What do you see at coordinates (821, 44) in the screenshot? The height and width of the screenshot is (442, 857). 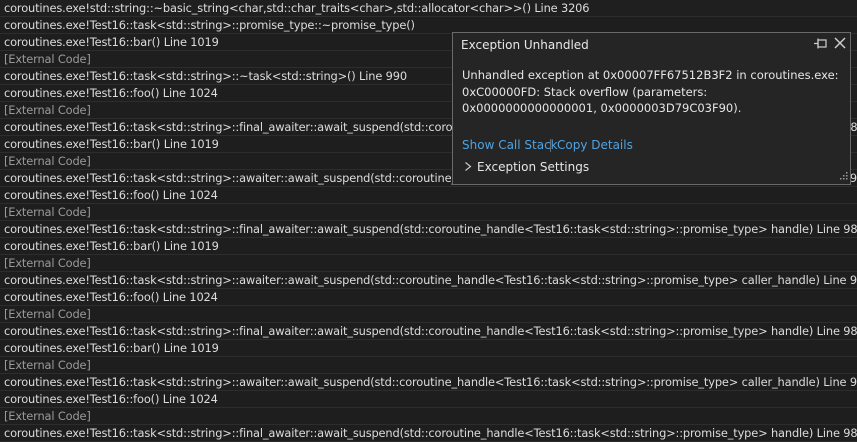 I see `pin-icon` at bounding box center [821, 44].